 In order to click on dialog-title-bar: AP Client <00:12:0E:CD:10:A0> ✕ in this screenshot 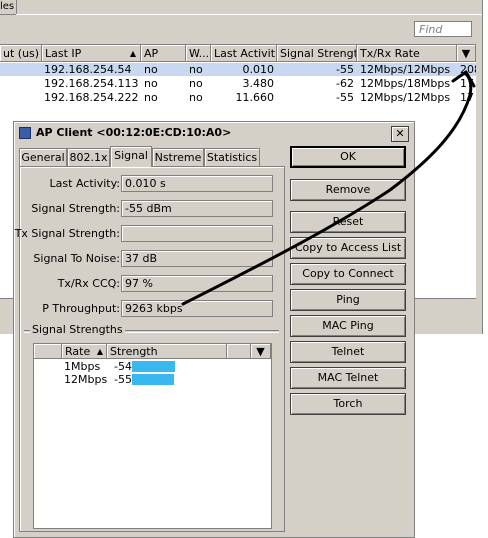, I will do `click(214, 133)`.